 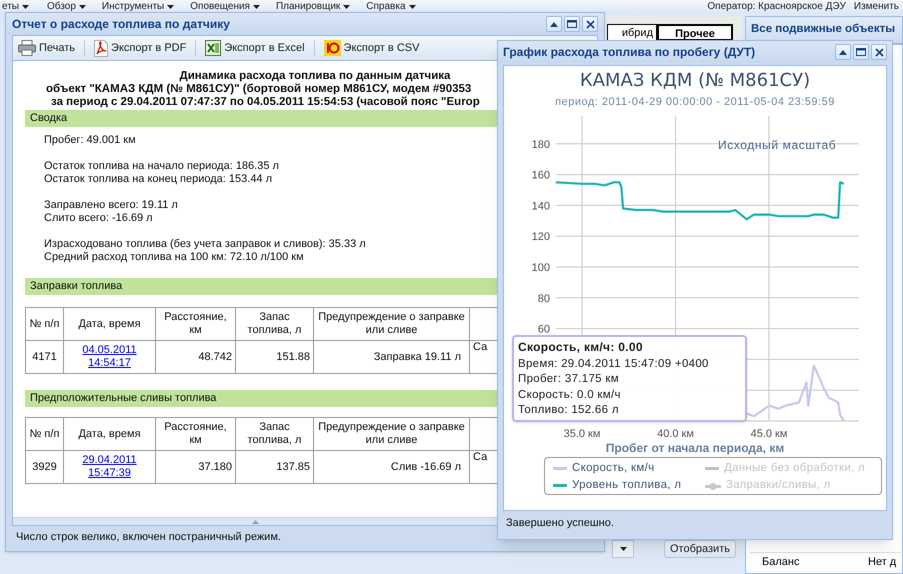 I want to click on grip-triangle-icon, so click(x=255, y=522).